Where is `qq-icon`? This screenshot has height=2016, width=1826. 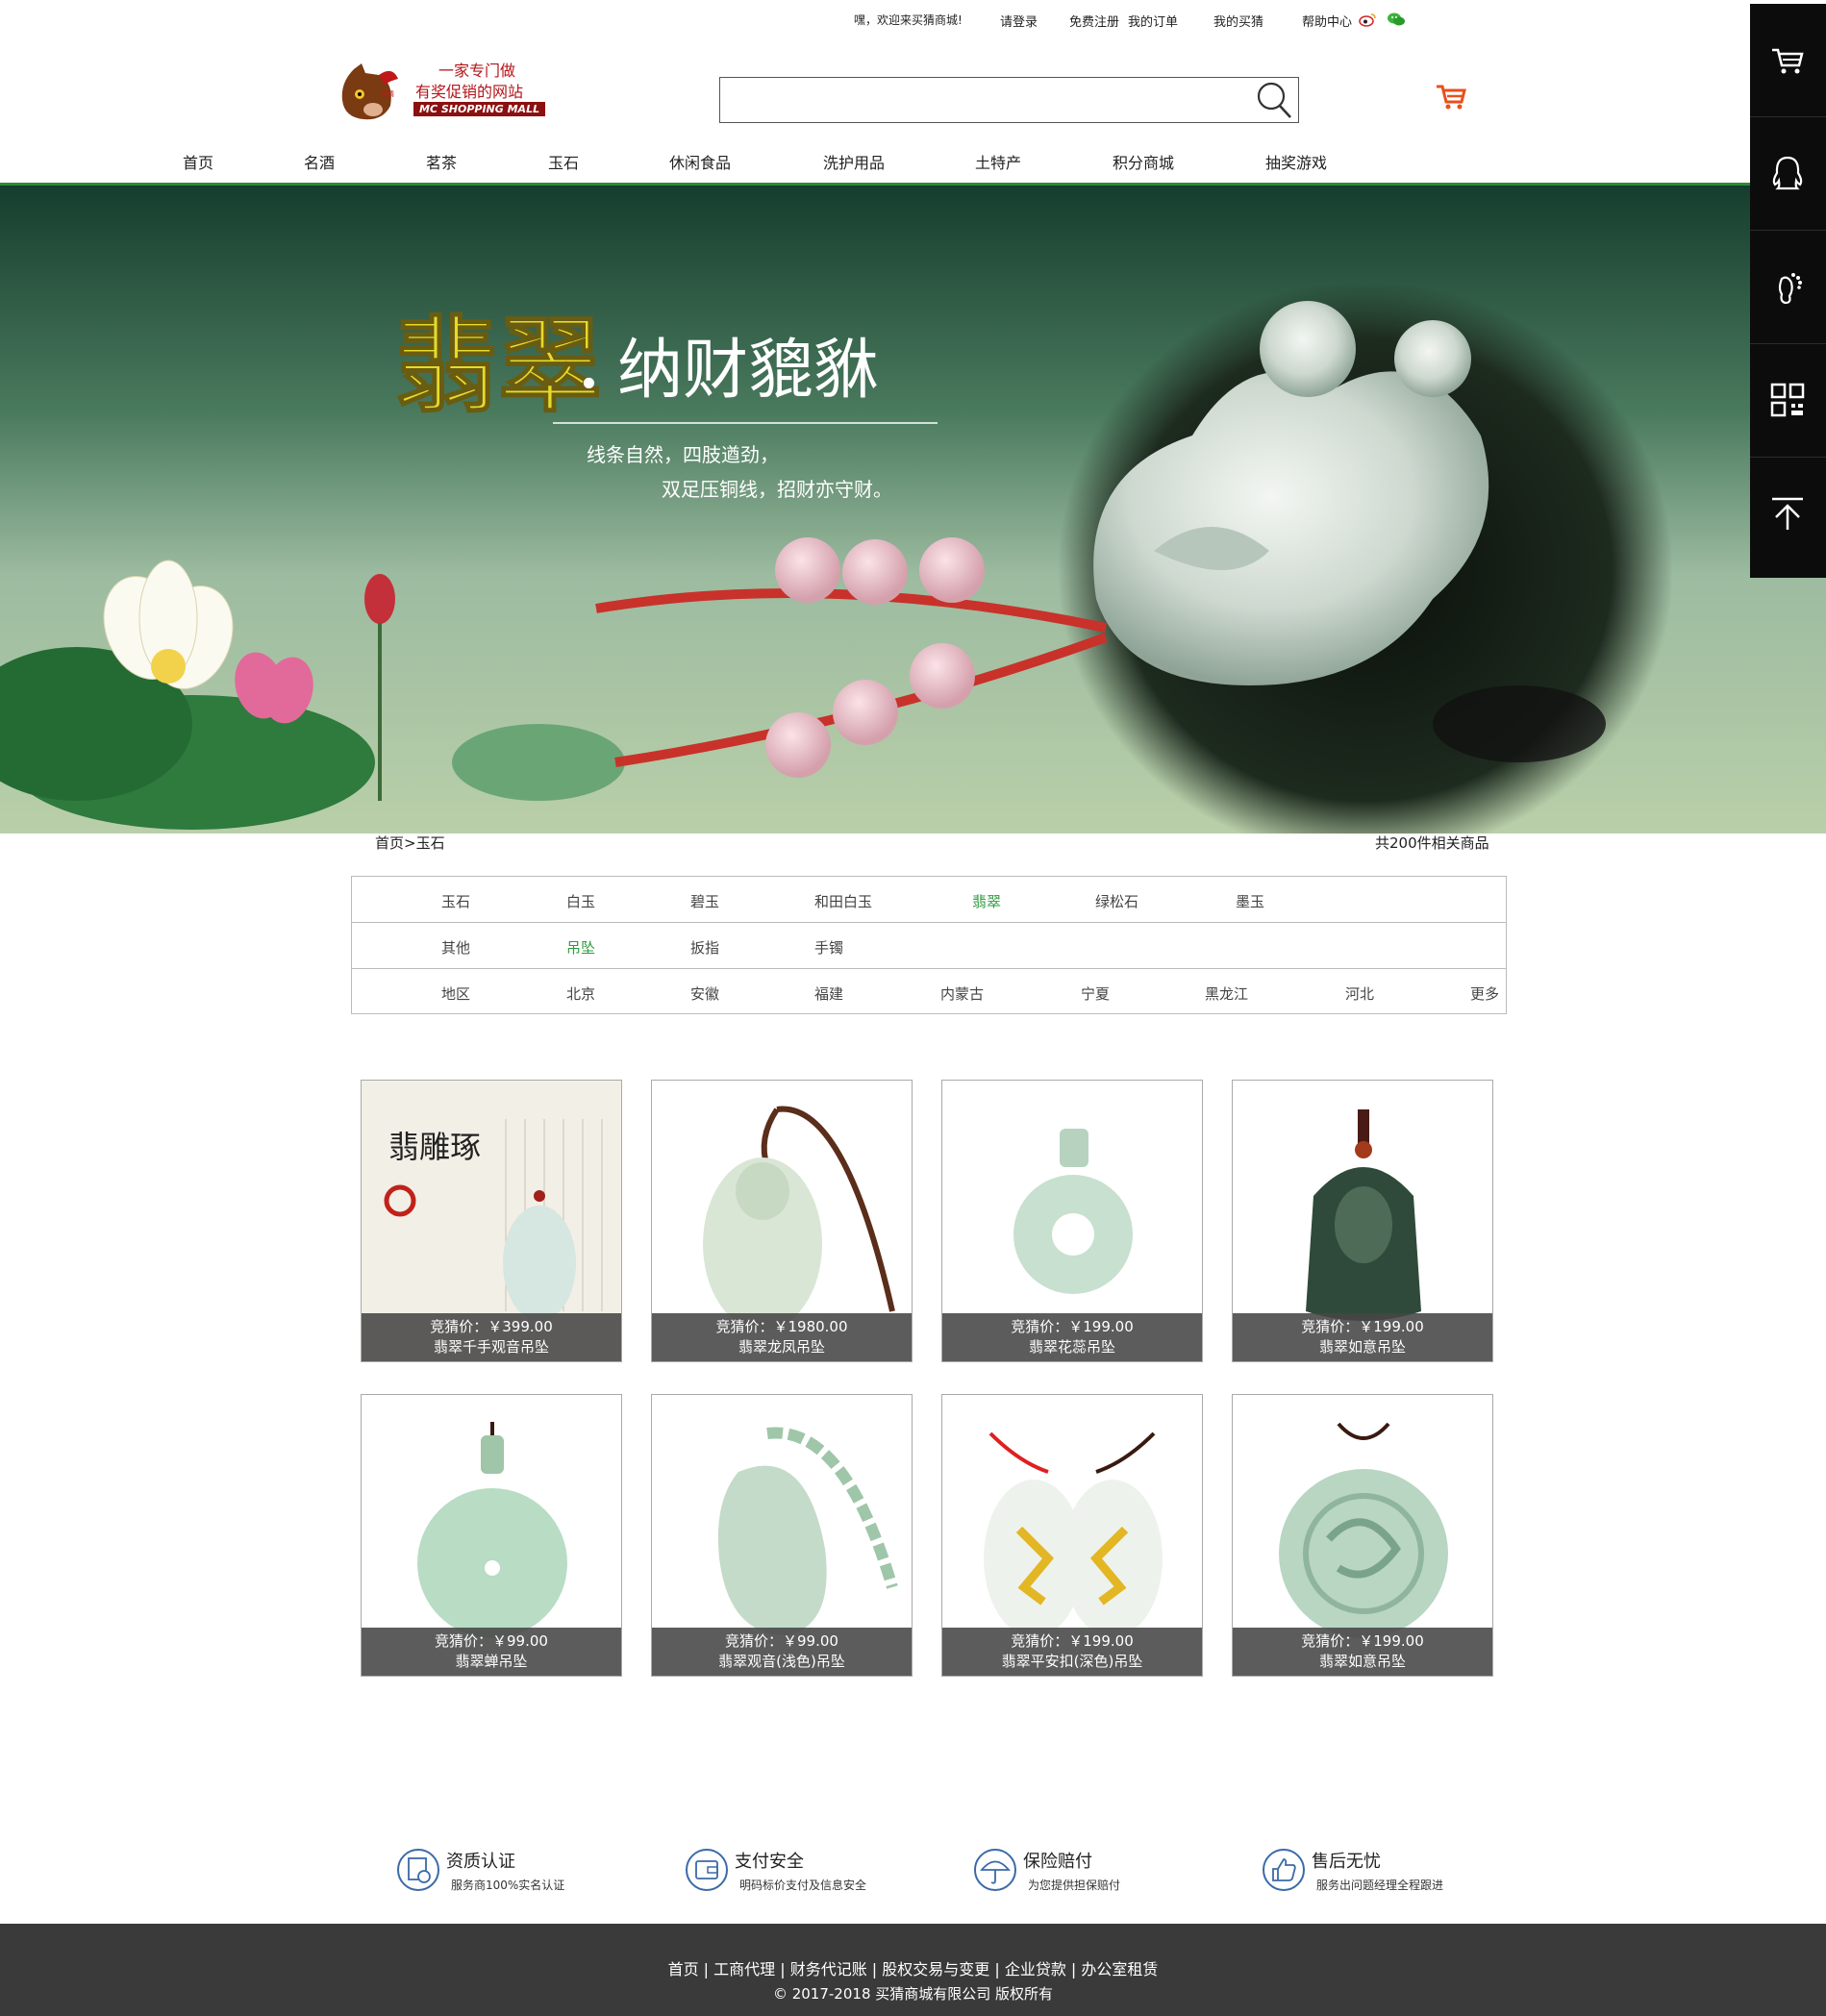 qq-icon is located at coordinates (1787, 173).